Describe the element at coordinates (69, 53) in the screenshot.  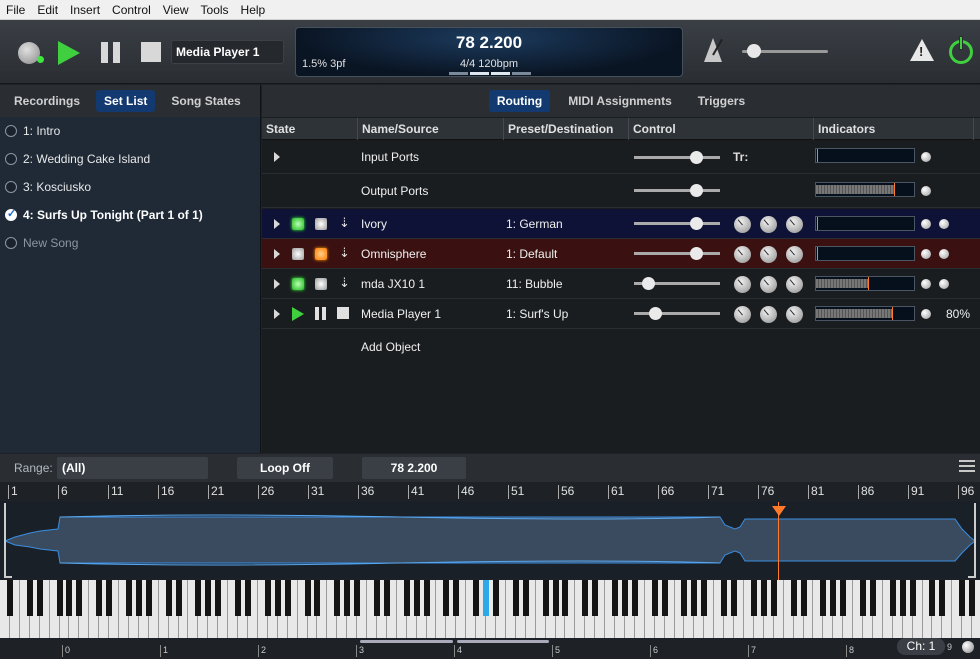
I see `play-button` at that location.